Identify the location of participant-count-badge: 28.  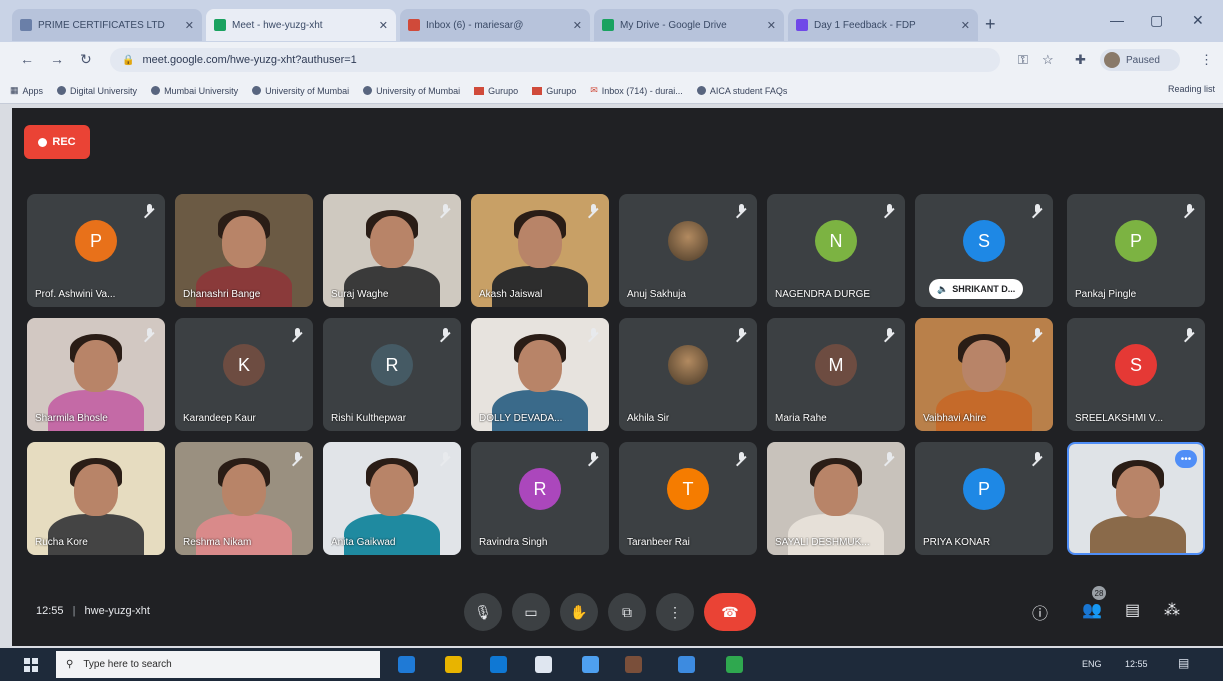
(1099, 593).